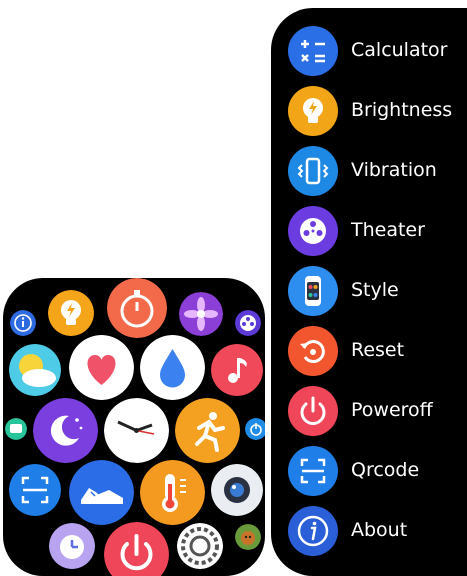 This screenshot has width=467, height=576. What do you see at coordinates (65, 430) in the screenshot?
I see `sleep-icon` at bounding box center [65, 430].